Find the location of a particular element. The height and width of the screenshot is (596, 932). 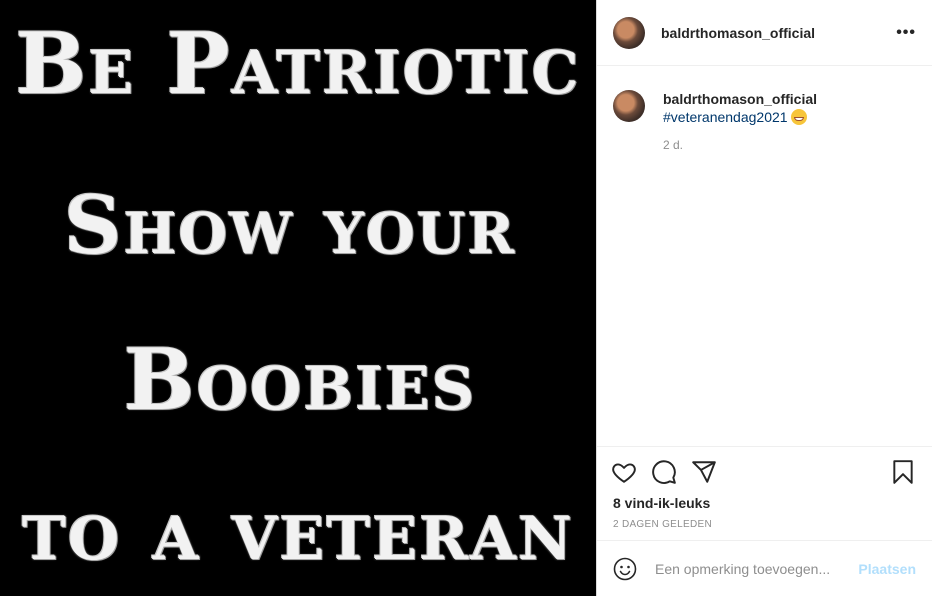

share-icon is located at coordinates (704, 472).